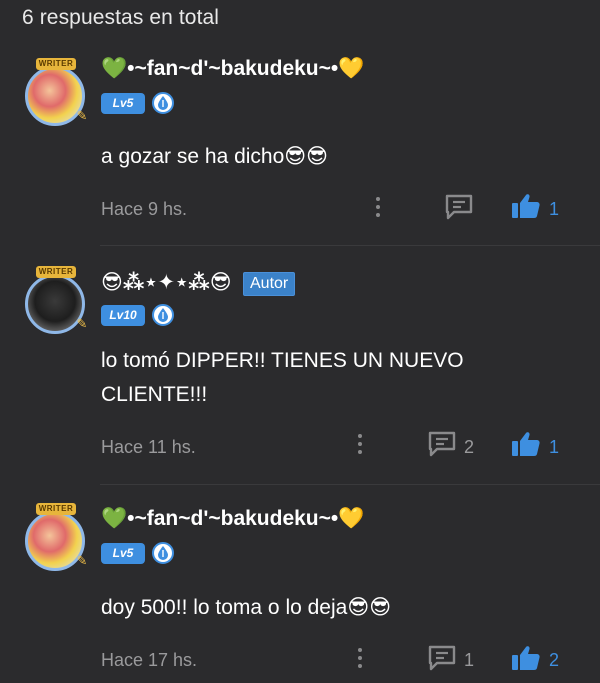 The width and height of the screenshot is (600, 683). Describe the element at coordinates (123, 315) in the screenshot. I see `level-badge: Lv10` at that location.